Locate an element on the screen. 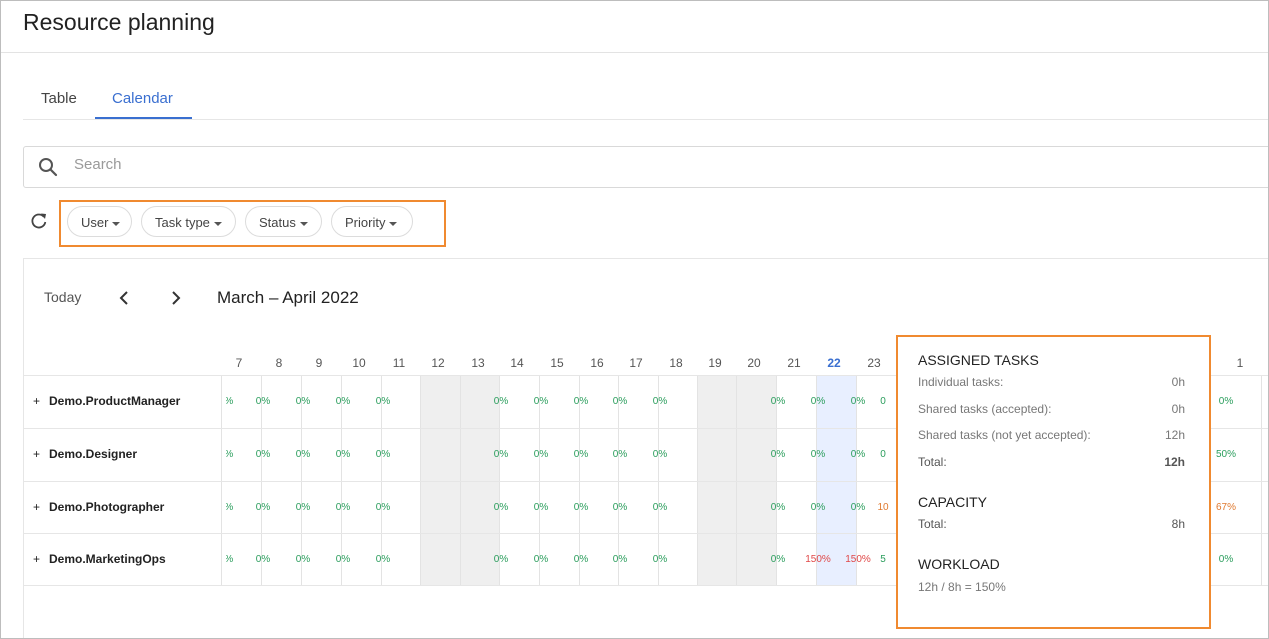  chevron-left-icon is located at coordinates (124, 298).